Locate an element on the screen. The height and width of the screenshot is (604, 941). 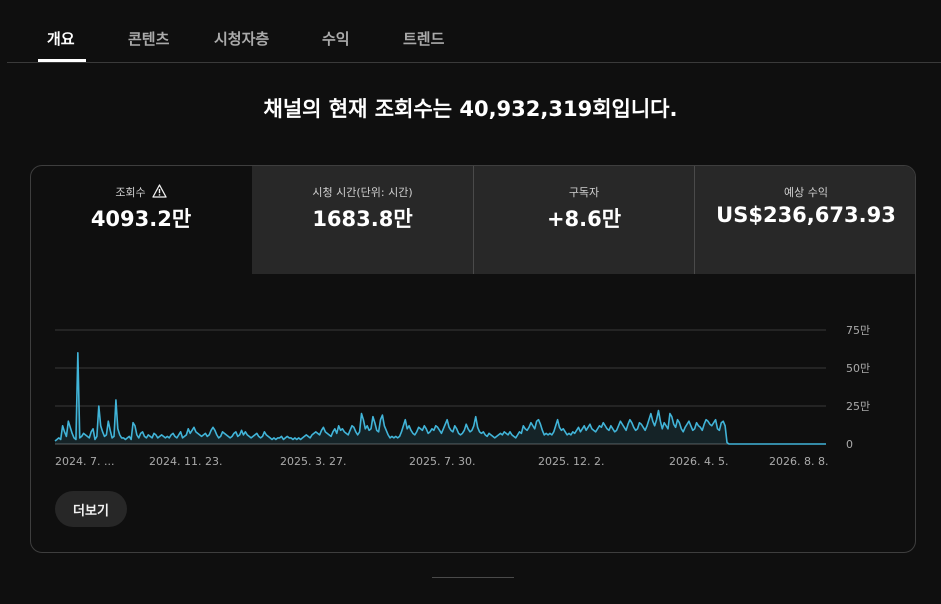
x-tick-label: 2025. 7. 30. is located at coordinates (442, 461).